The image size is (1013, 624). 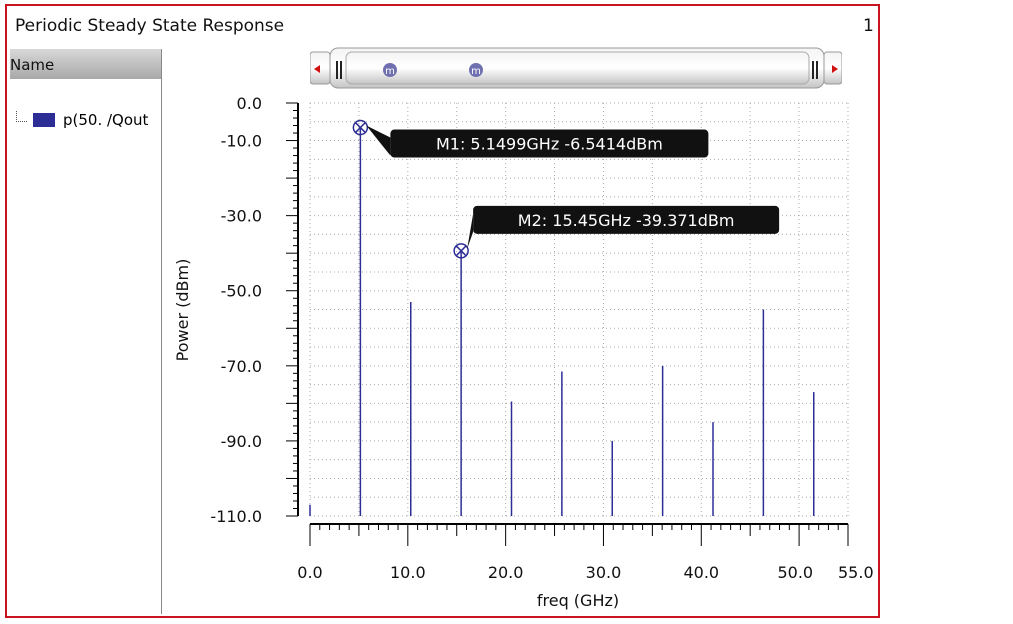 I want to click on zoom-scrollbar: m m, so click(x=576, y=69).